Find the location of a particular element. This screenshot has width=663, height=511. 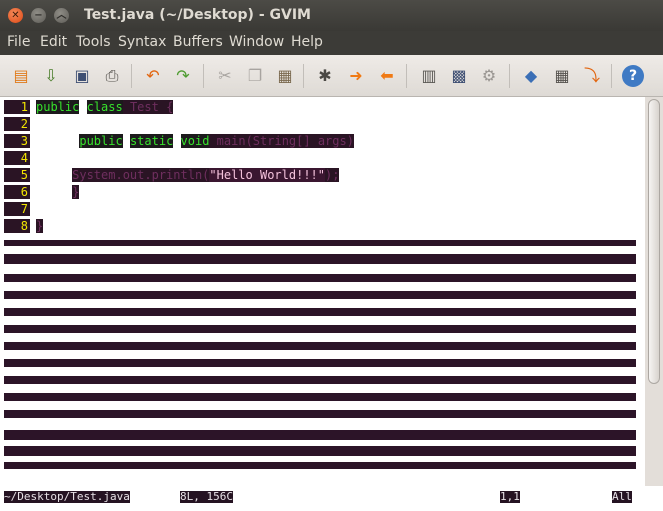

status-position: 1,1 is located at coordinates (510, 496).